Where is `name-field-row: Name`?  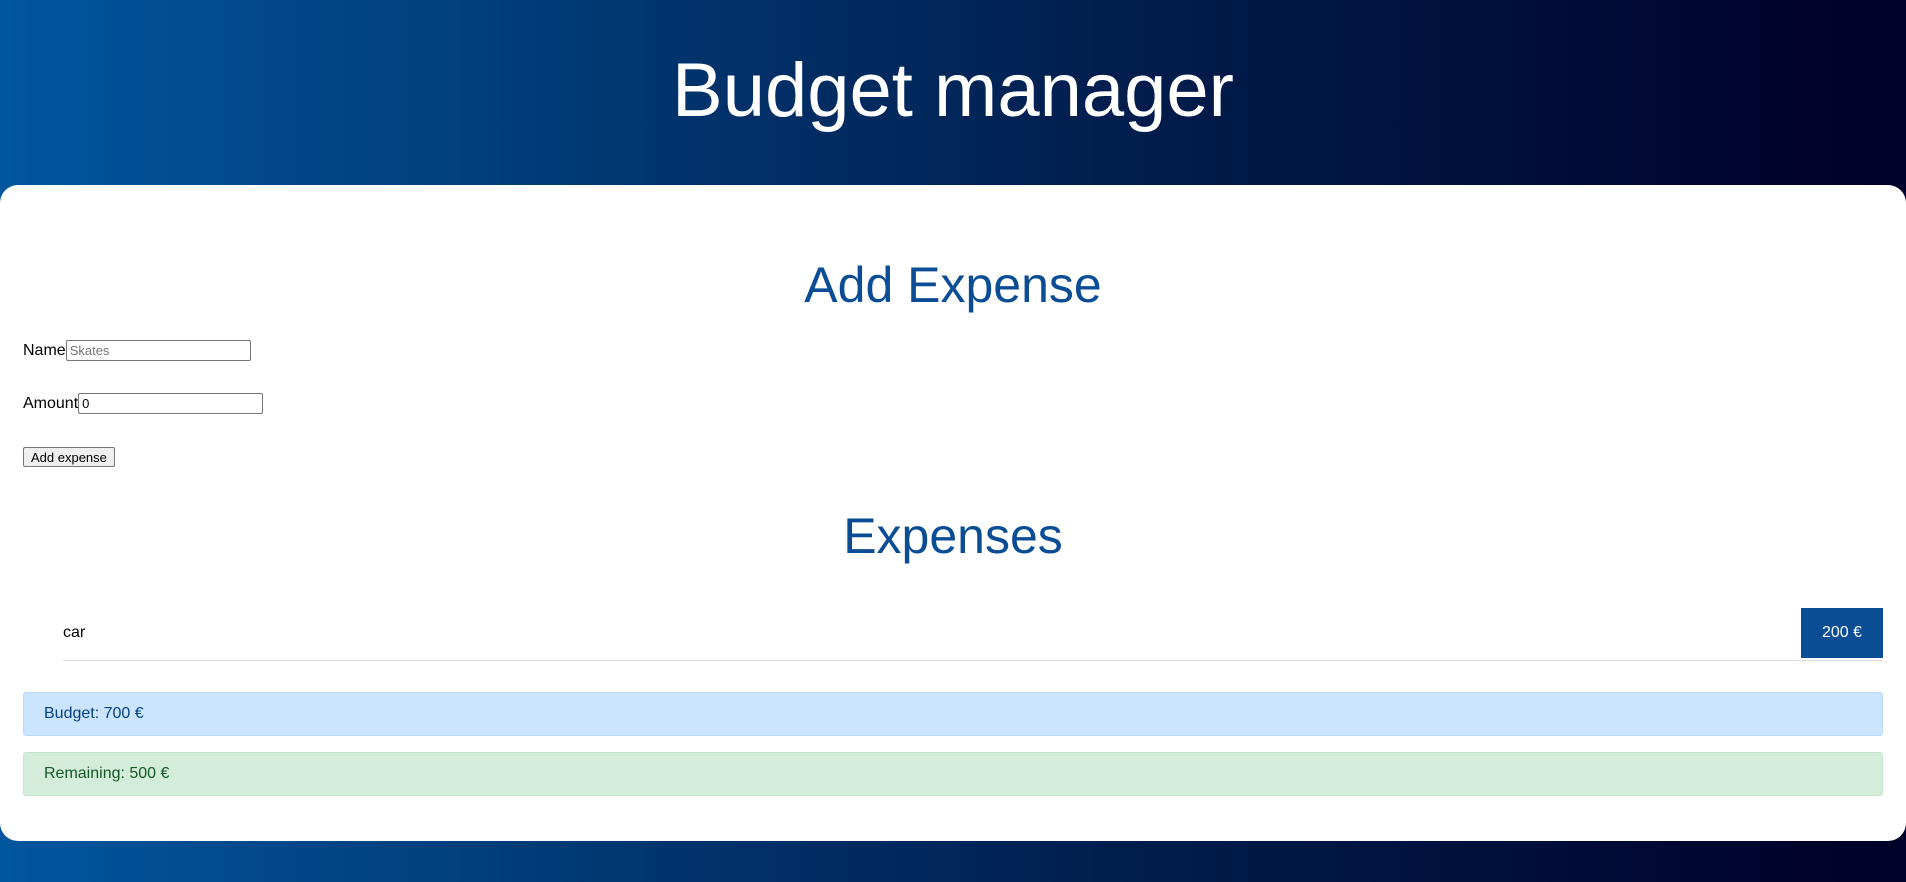 name-field-row: Name is located at coordinates (137, 350).